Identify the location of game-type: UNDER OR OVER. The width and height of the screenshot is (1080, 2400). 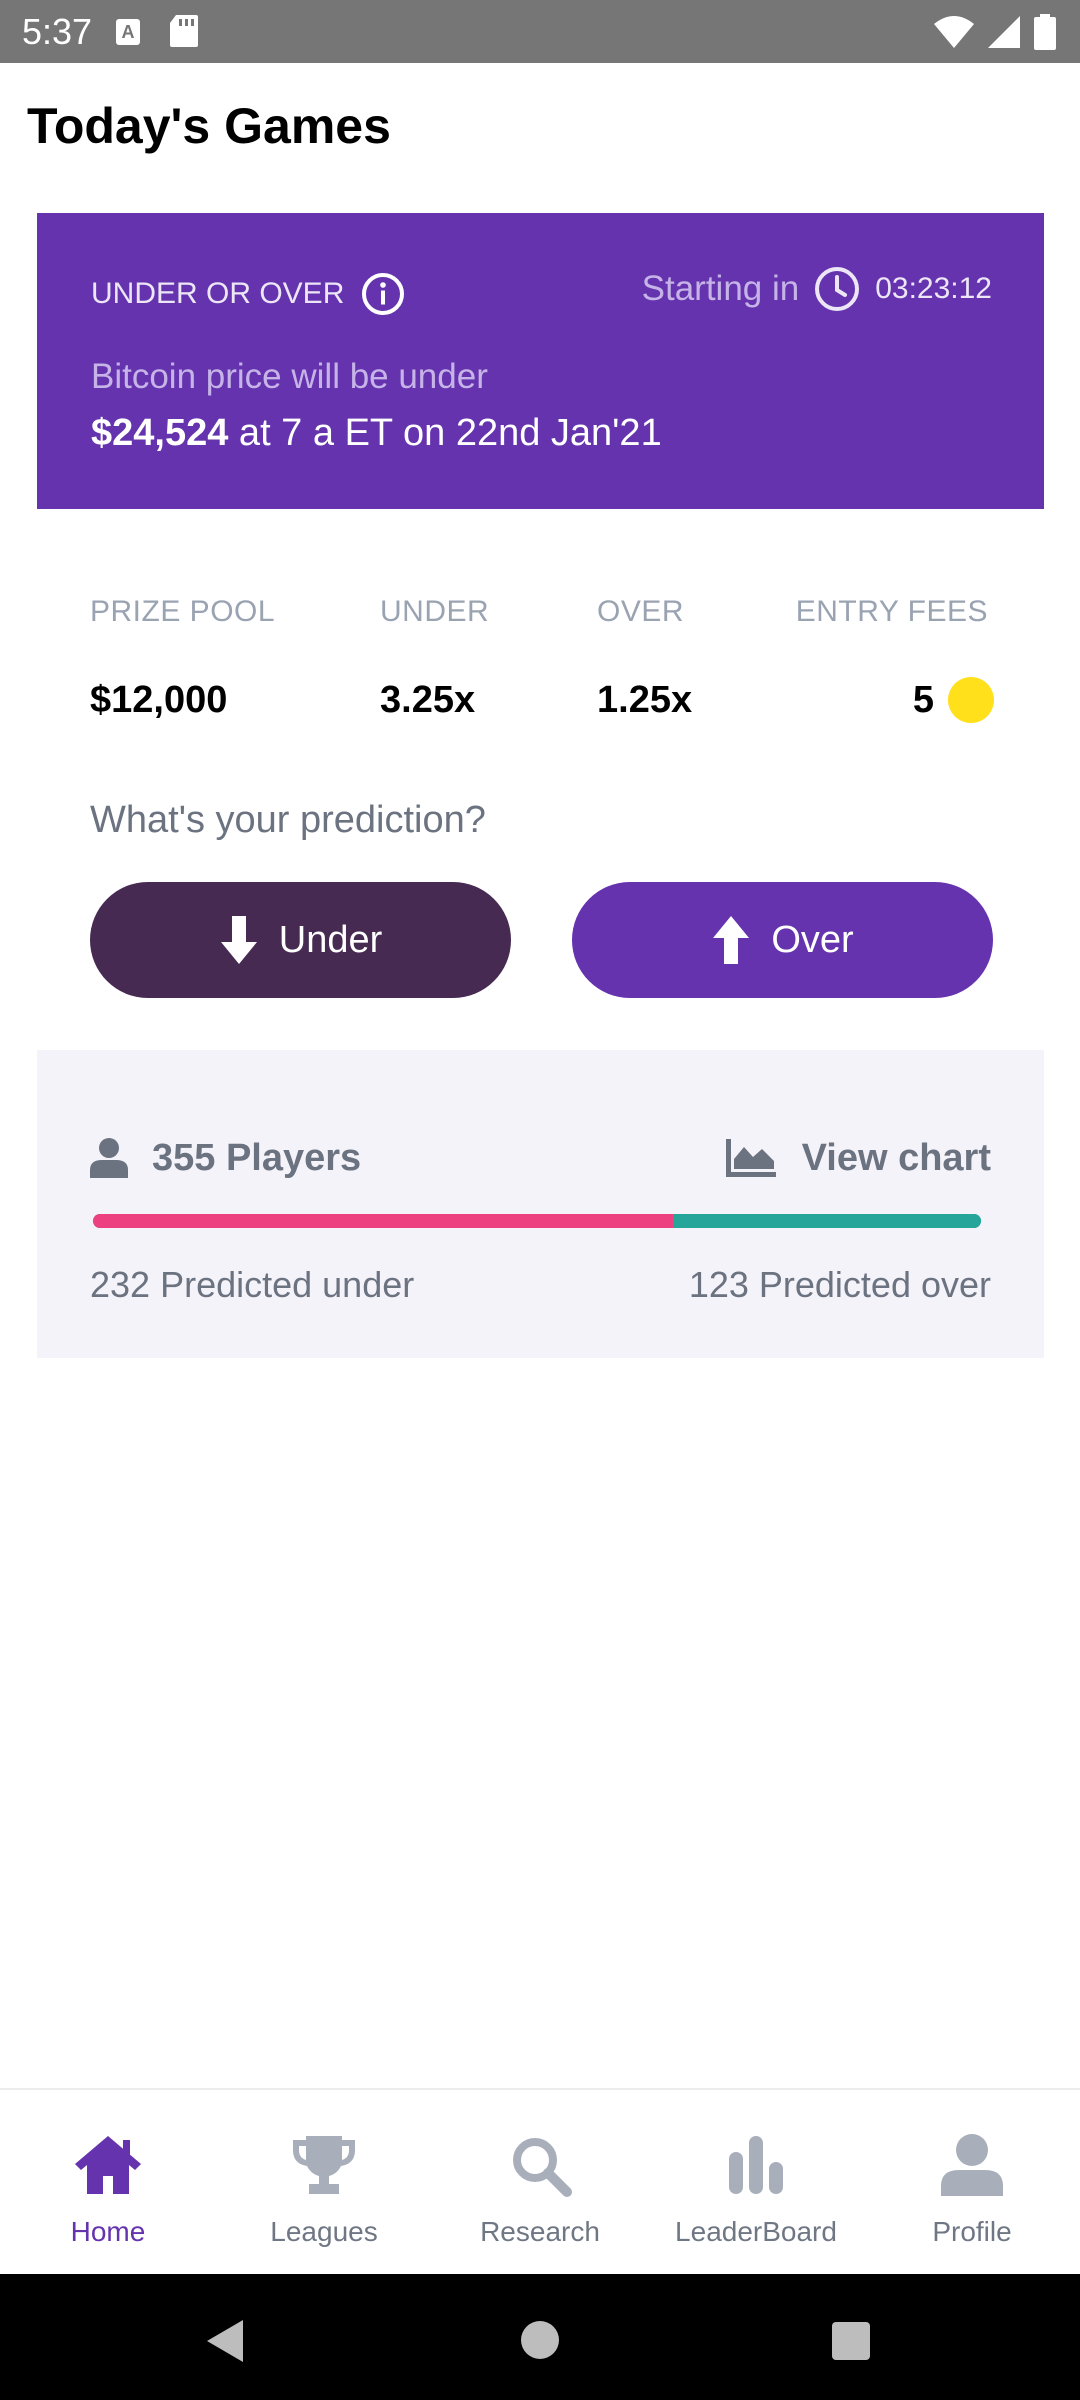
(248, 294).